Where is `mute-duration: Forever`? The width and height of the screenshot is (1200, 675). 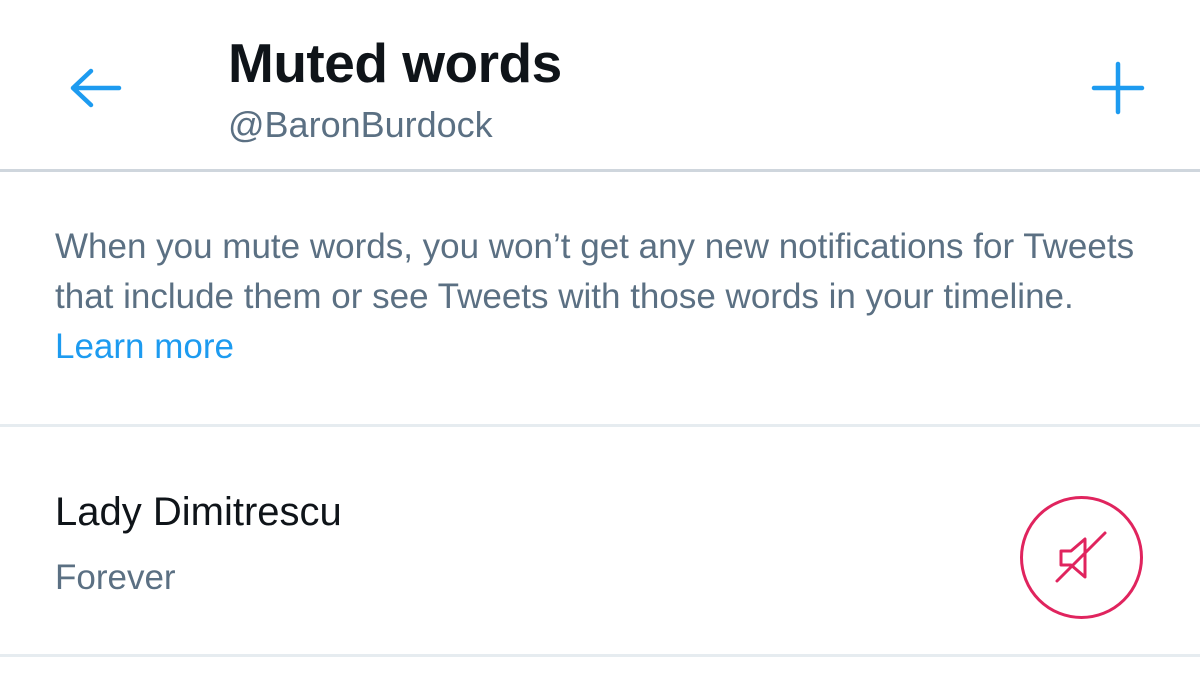 mute-duration: Forever is located at coordinates (115, 577).